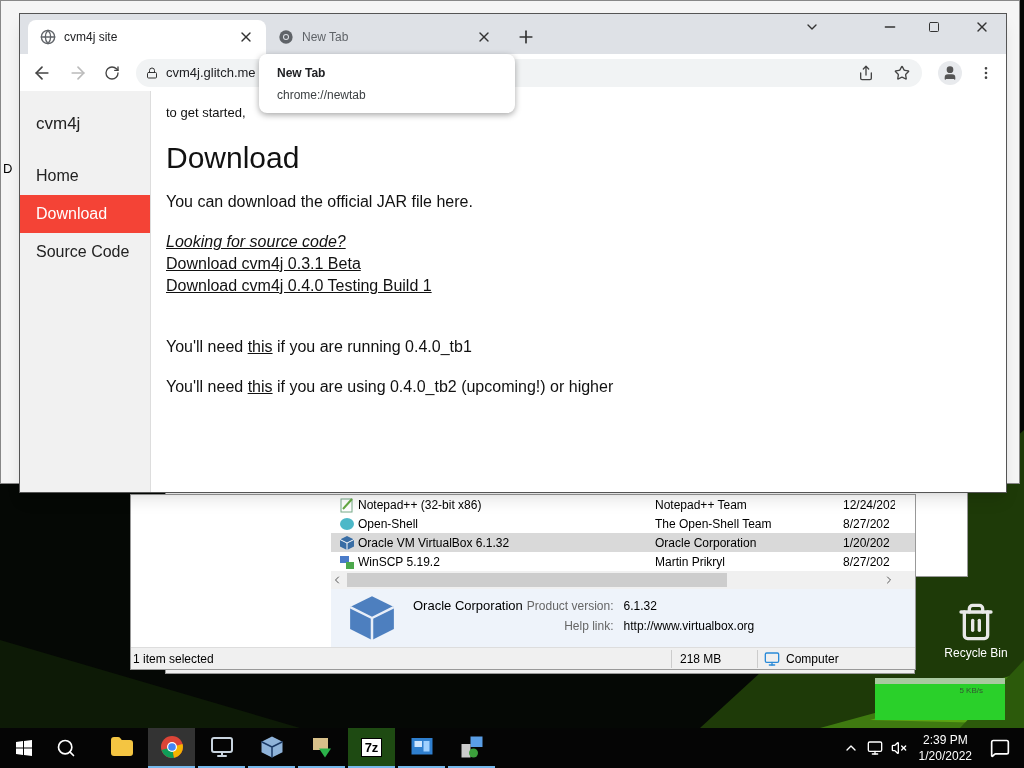 The height and width of the screenshot is (768, 1024). I want to click on archiver-icon: 7z, so click(371, 747).